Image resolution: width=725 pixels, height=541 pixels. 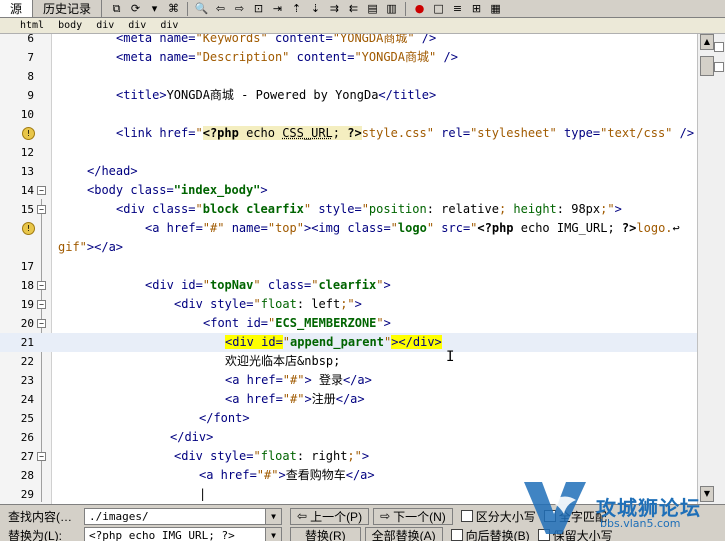 What do you see at coordinates (348, 266) in the screenshot?
I see `code-line: 17` at bounding box center [348, 266].